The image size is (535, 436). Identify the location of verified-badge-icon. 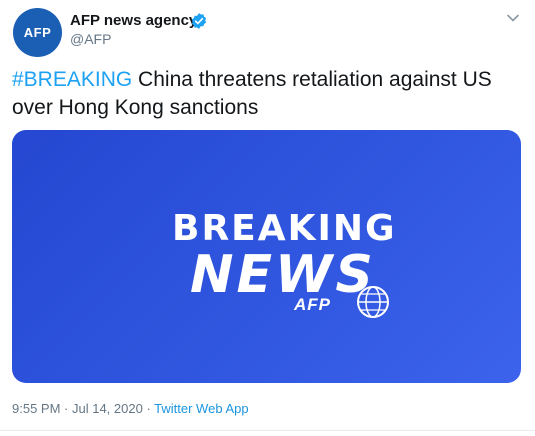
(199, 21).